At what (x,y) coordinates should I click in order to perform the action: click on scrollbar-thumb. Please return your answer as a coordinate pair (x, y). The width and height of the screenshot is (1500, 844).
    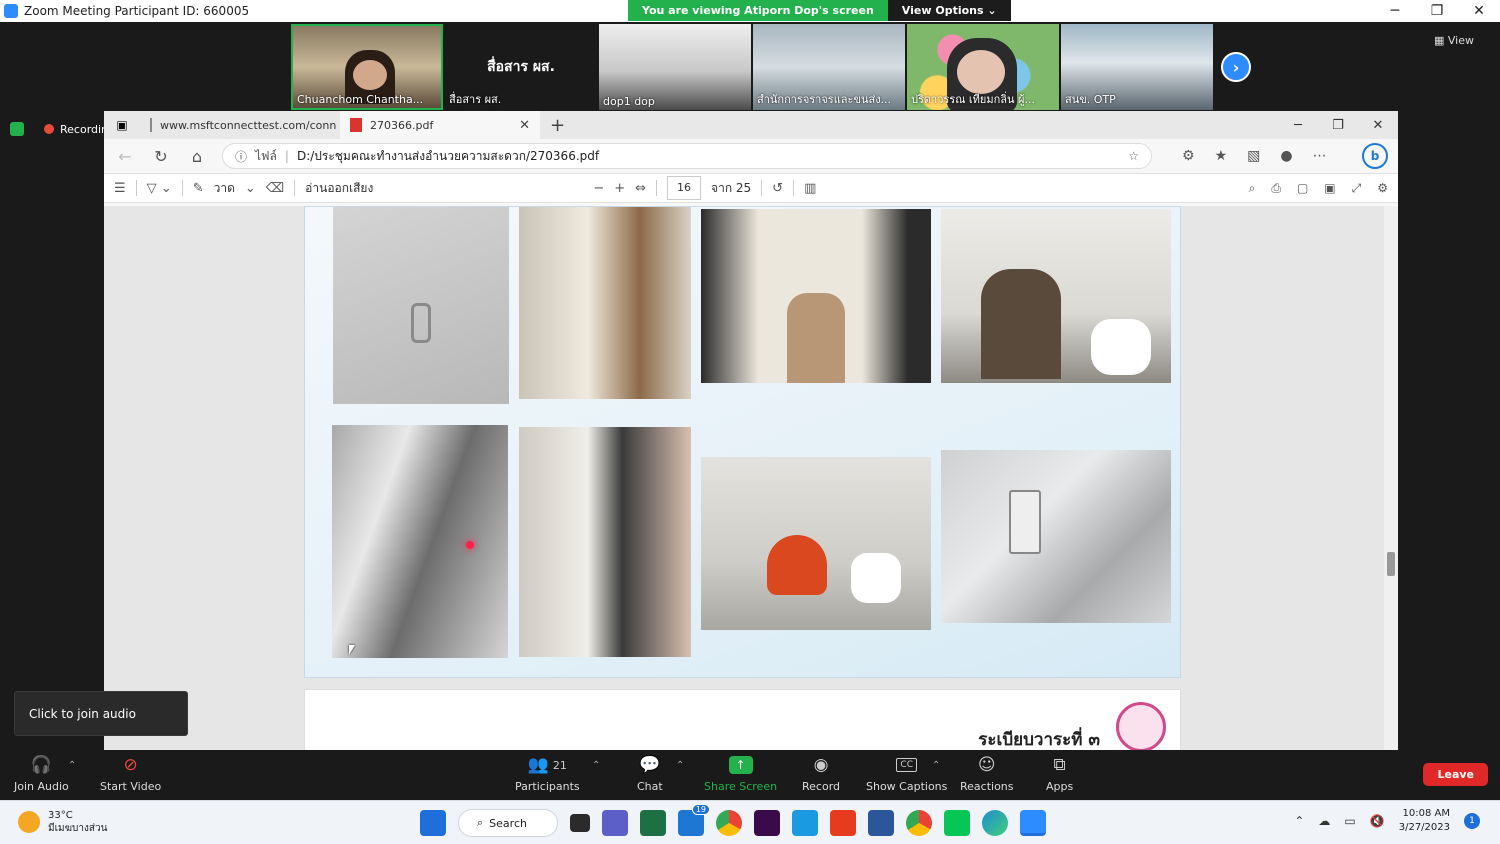
    Looking at the image, I should click on (1391, 564).